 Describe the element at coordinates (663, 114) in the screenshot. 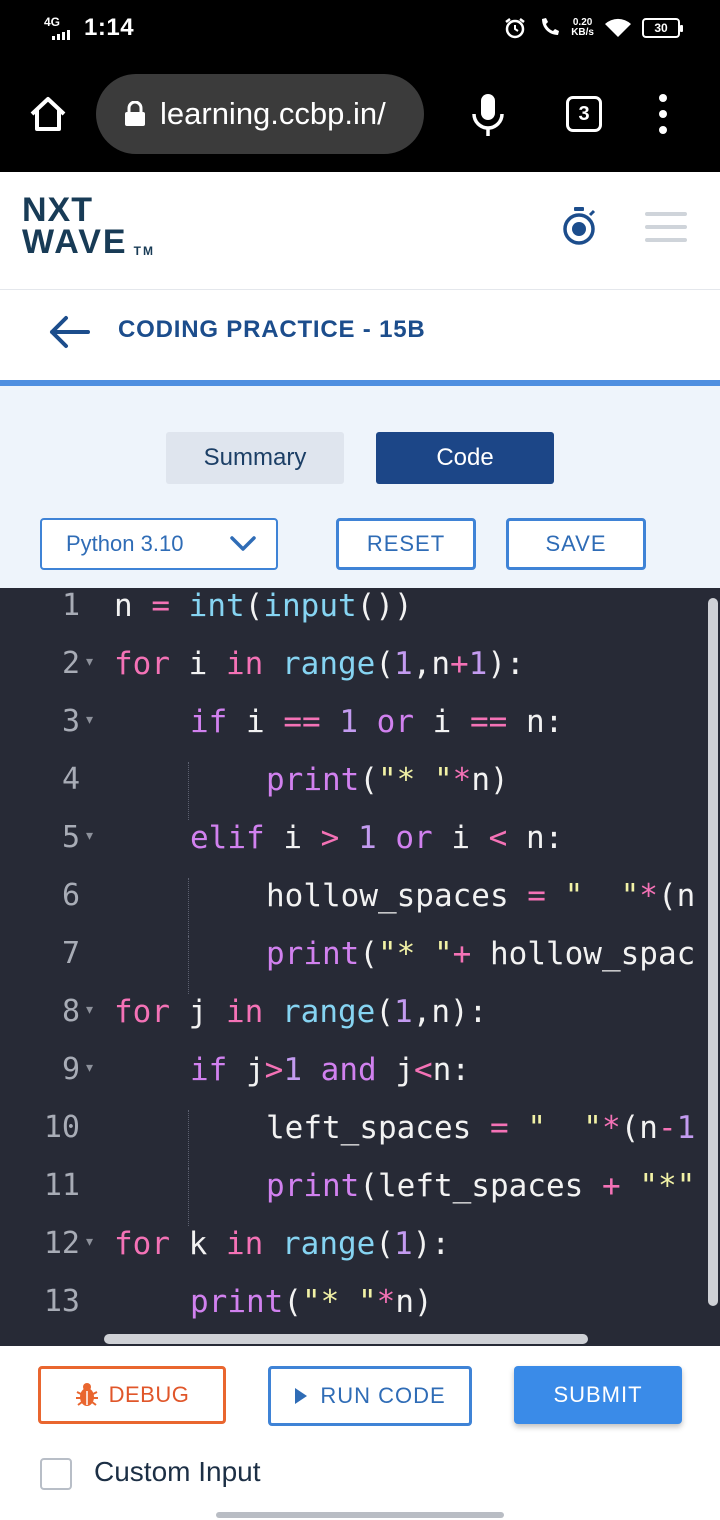

I see `browser-menu-icon` at that location.